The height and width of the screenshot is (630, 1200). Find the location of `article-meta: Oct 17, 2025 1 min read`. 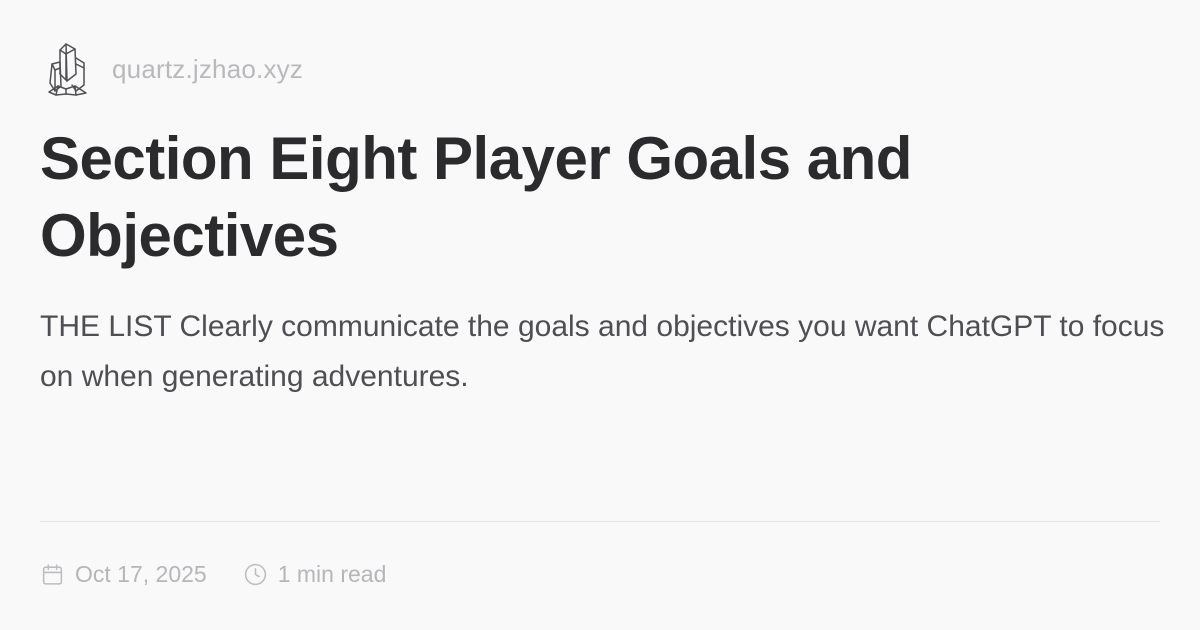

article-meta: Oct 17, 2025 1 min read is located at coordinates (213, 574).